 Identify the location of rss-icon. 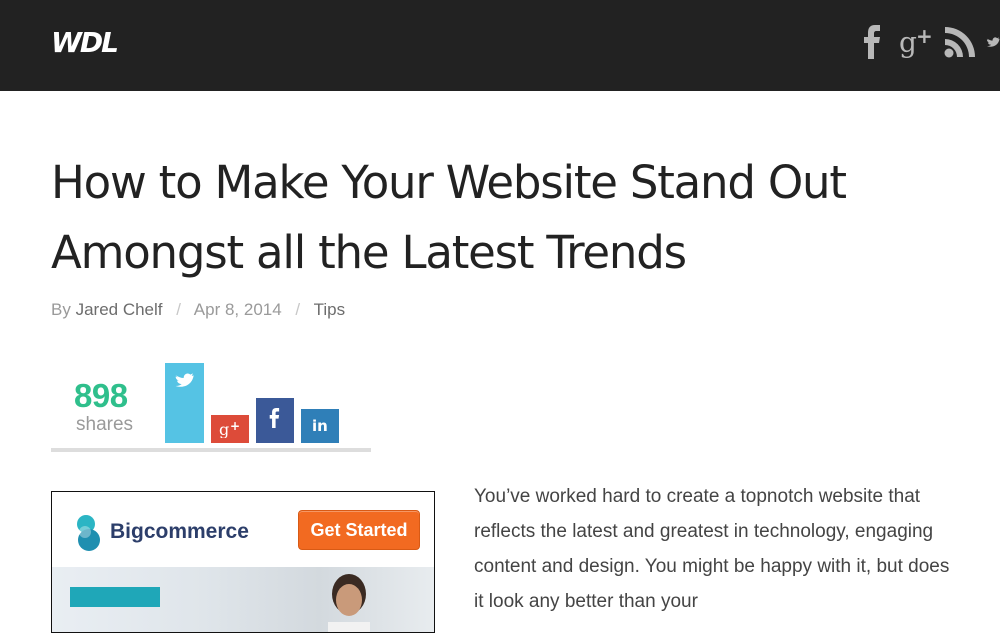
(960, 42).